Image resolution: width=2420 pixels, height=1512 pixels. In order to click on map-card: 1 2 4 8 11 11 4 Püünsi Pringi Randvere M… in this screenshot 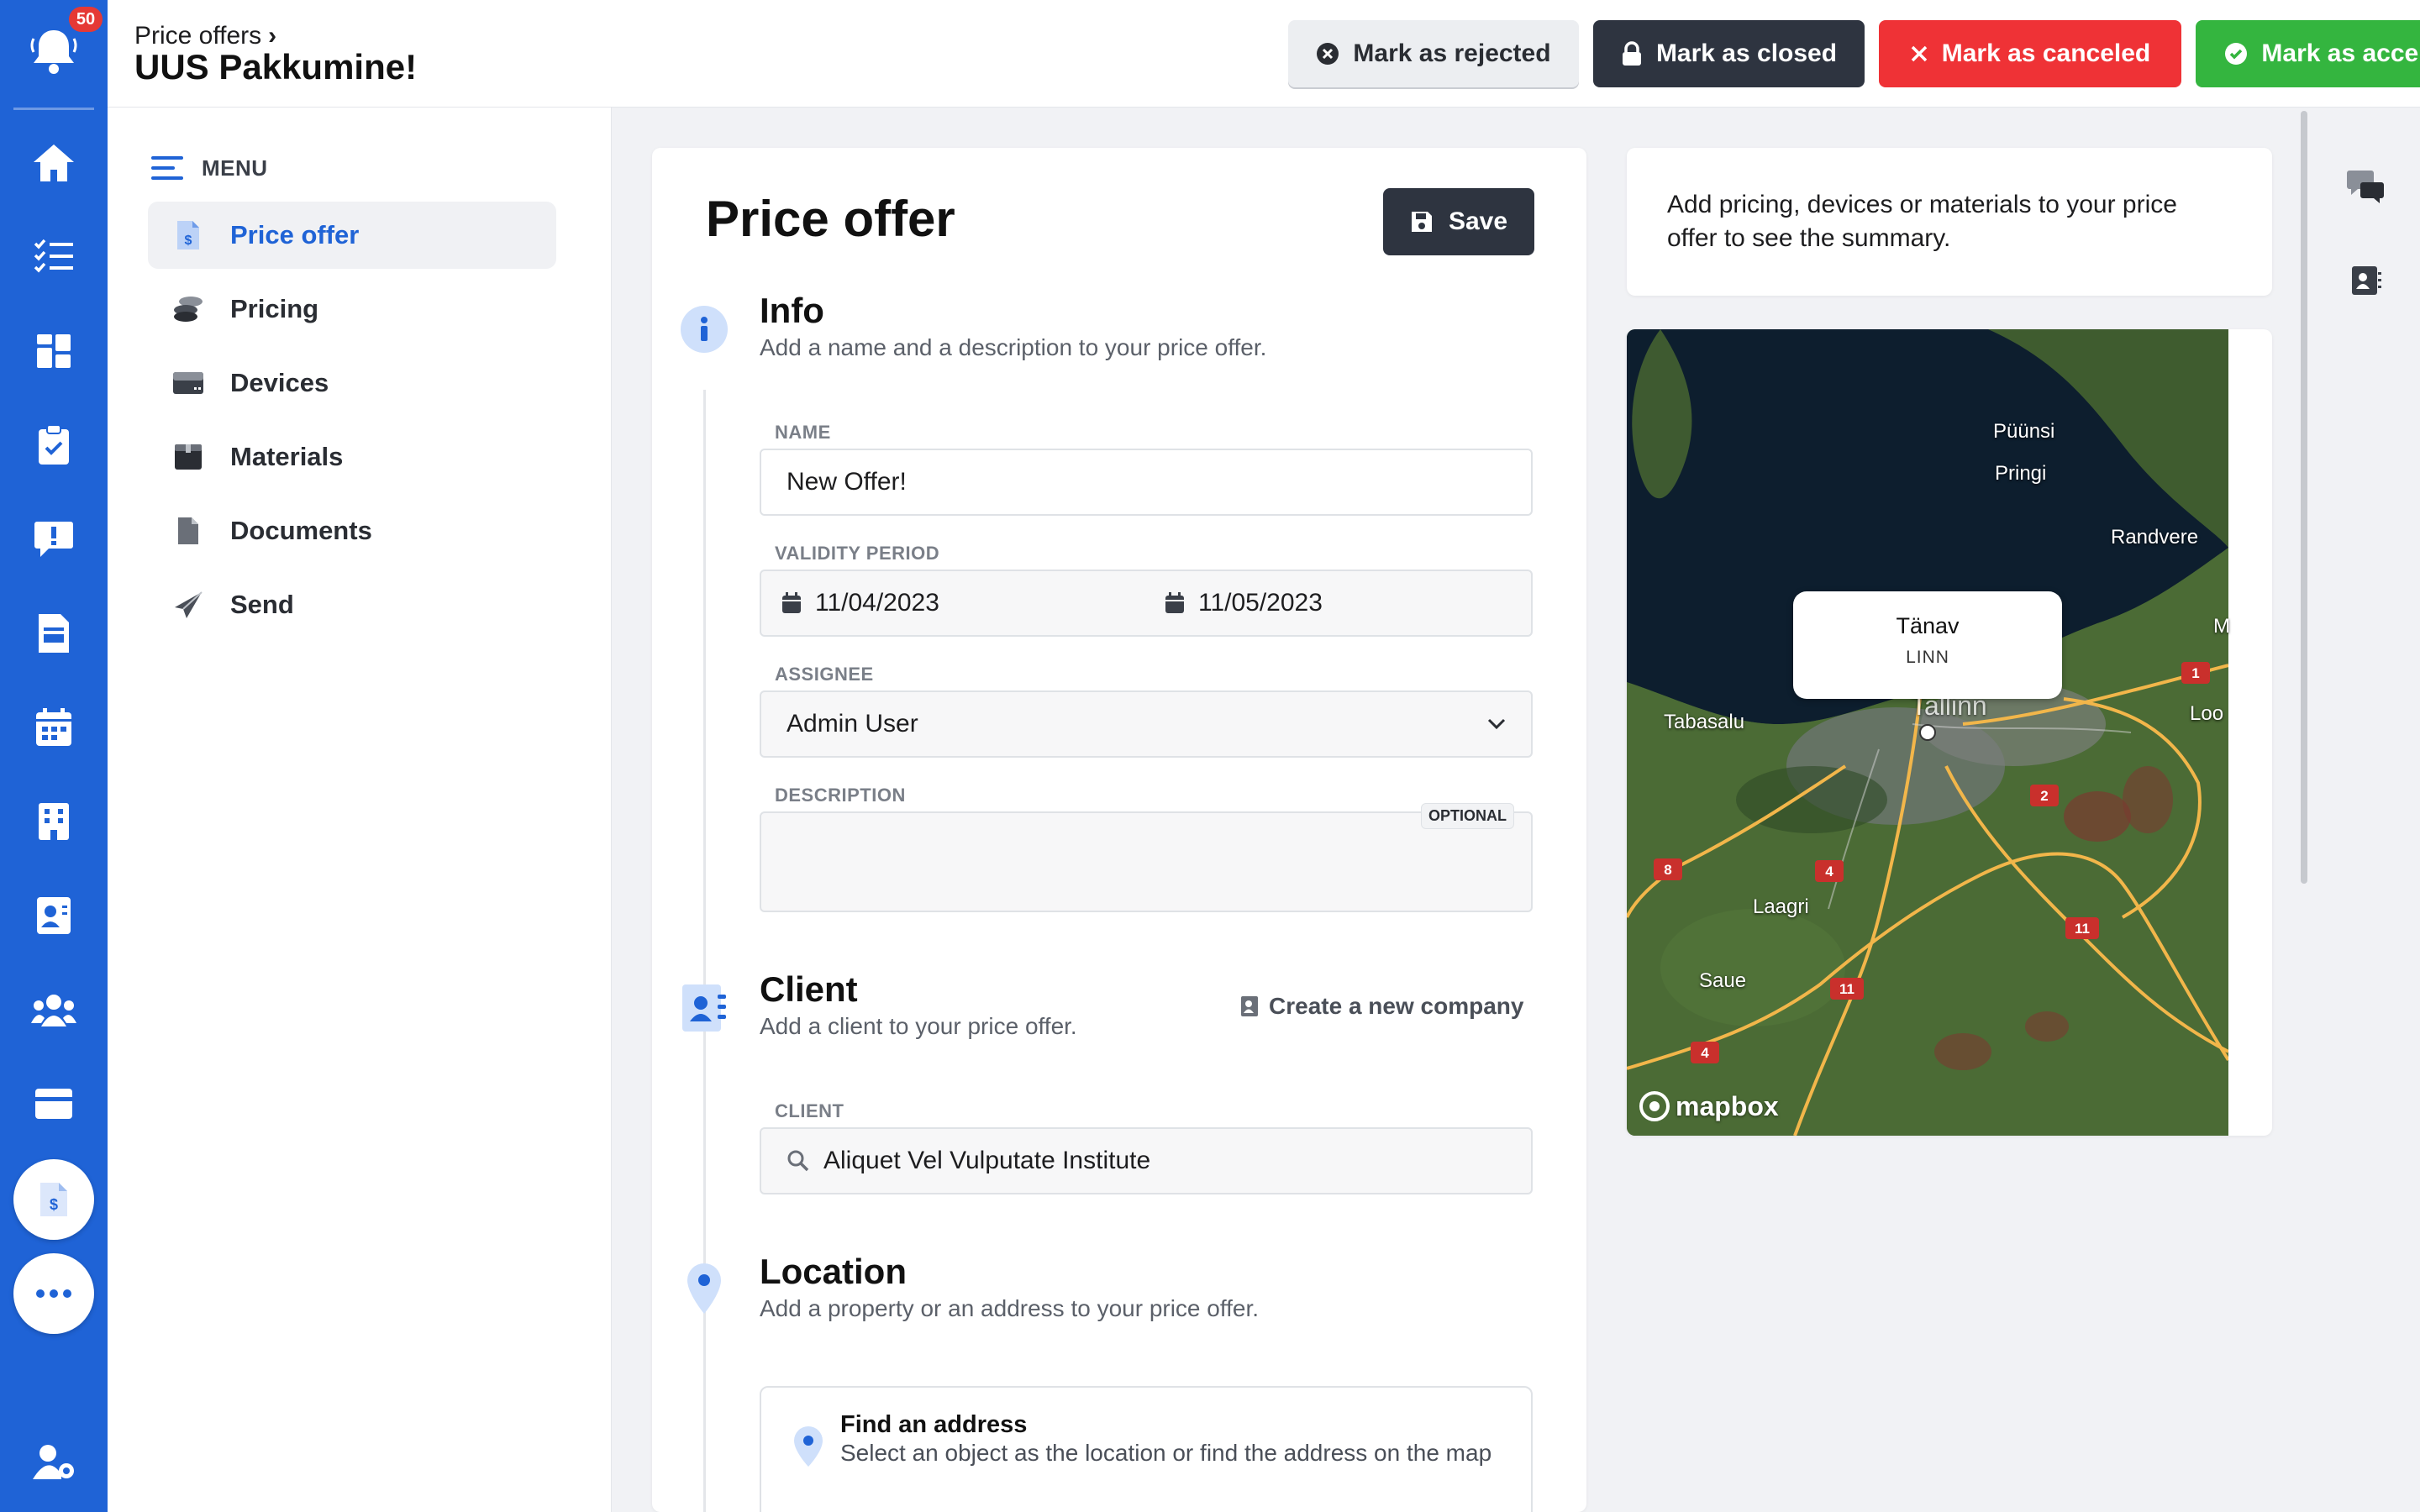, I will do `click(1949, 732)`.